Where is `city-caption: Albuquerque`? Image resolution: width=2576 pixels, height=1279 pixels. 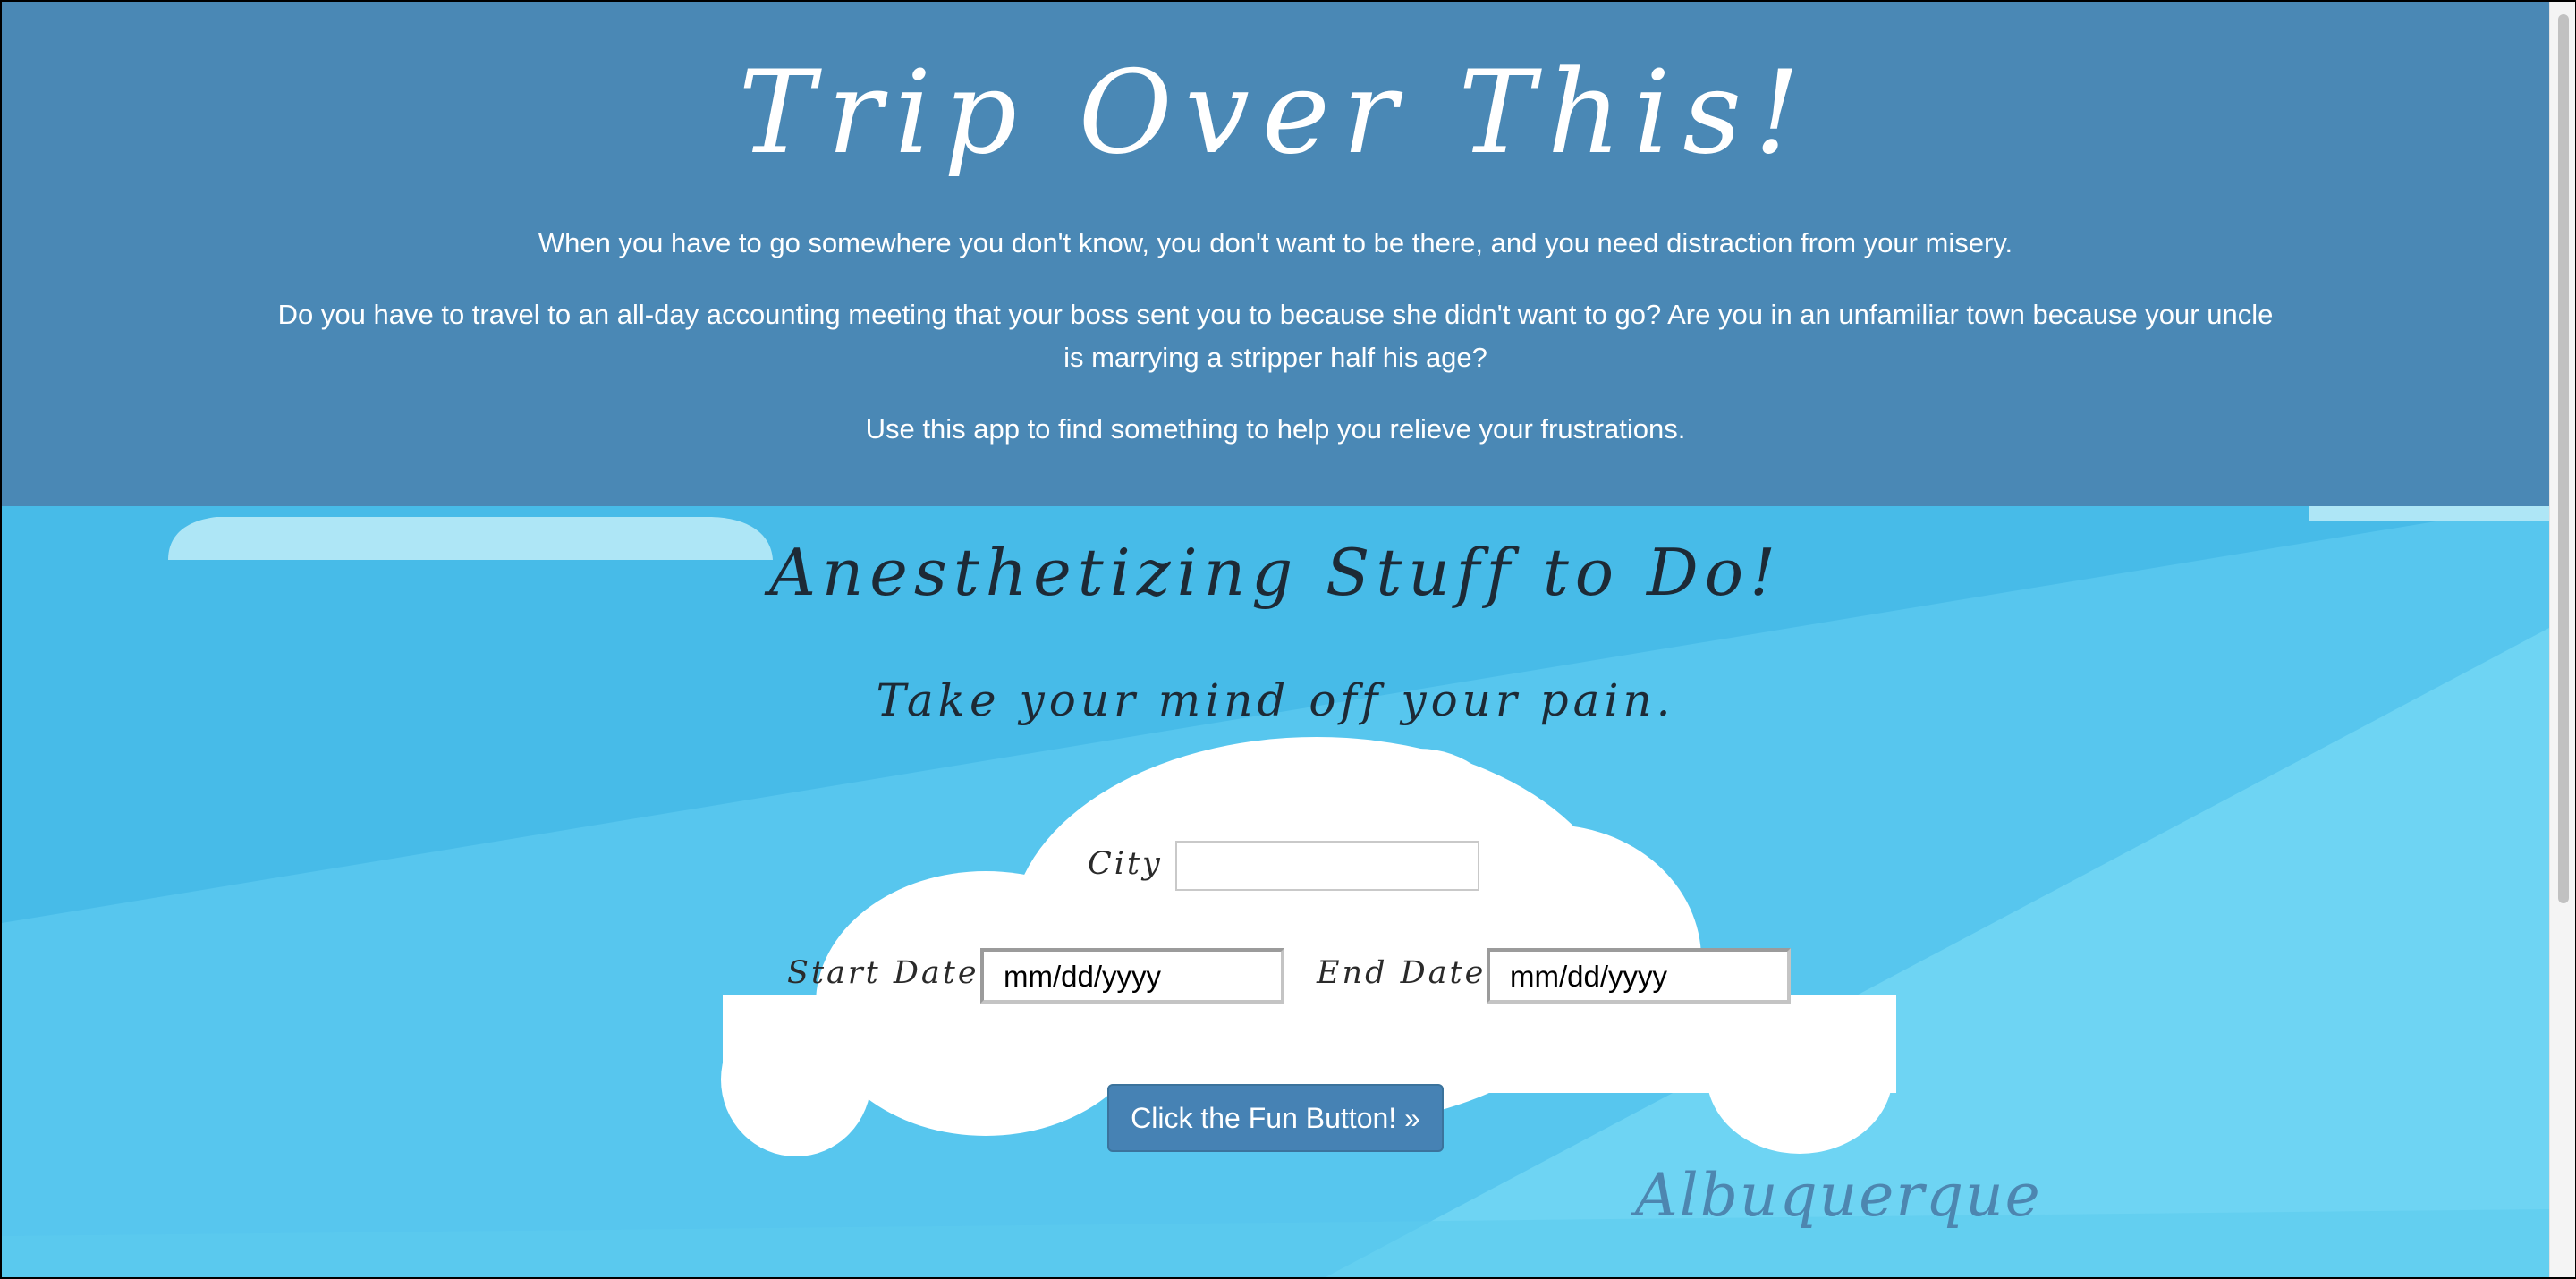 city-caption: Albuquerque is located at coordinates (1838, 1195).